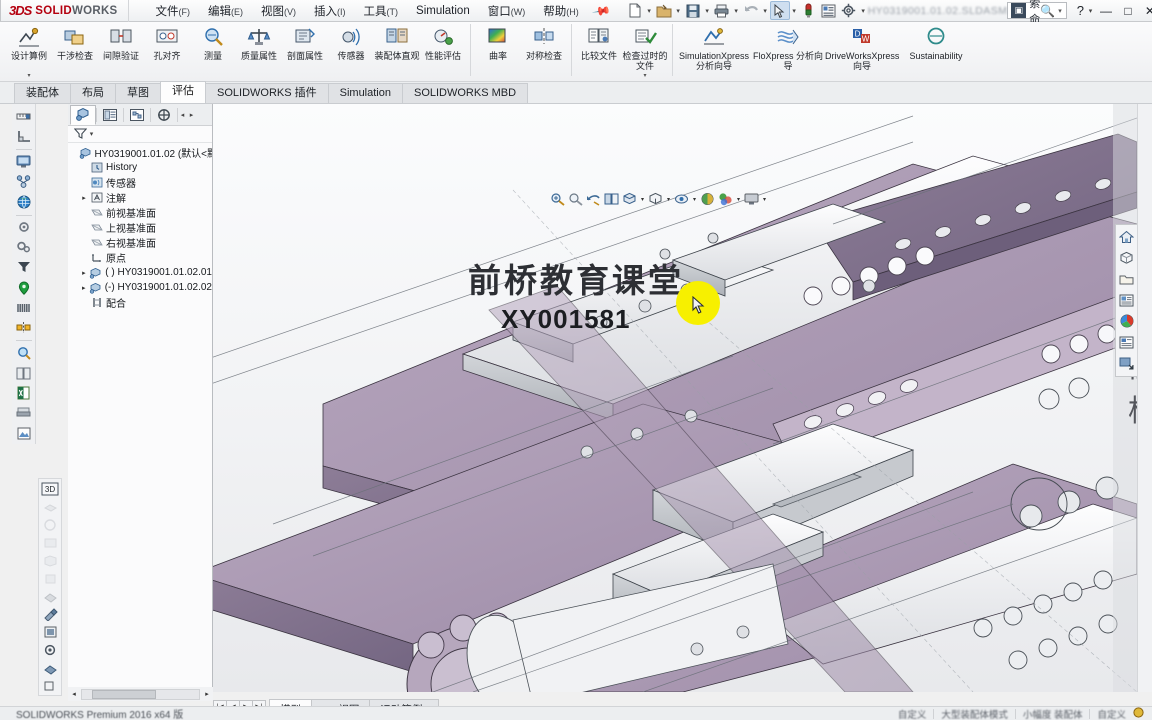 This screenshot has height=720, width=1152. Describe the element at coordinates (575, 199) in the screenshot. I see `zoom-to-area-icon` at that location.